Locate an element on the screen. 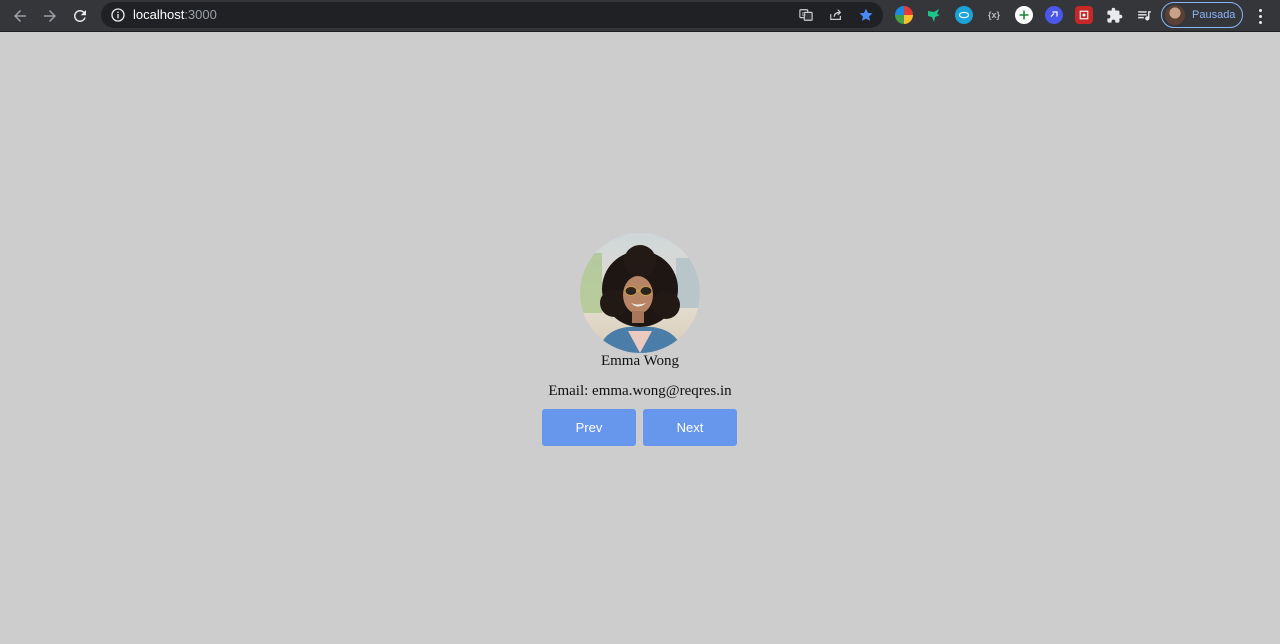  url-host: localhost is located at coordinates (159, 14).